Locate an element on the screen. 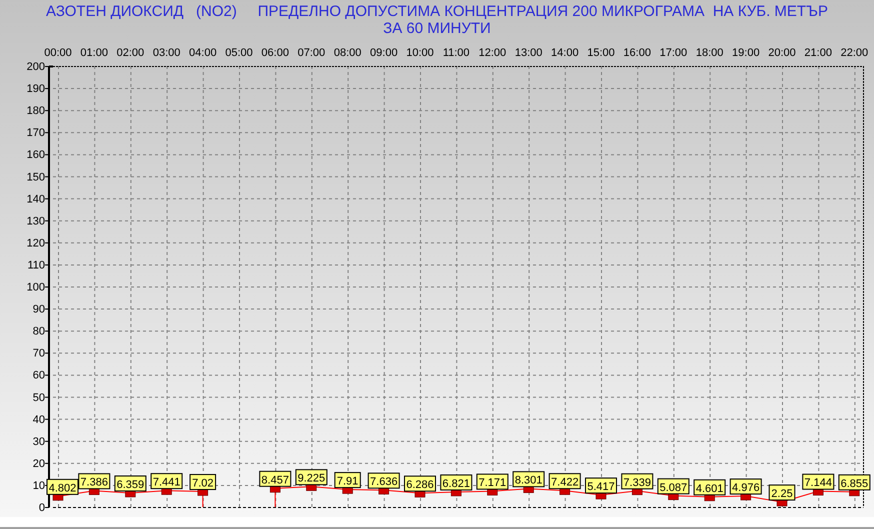 This screenshot has height=529, width=874. data-label: 8.457 is located at coordinates (275, 480).